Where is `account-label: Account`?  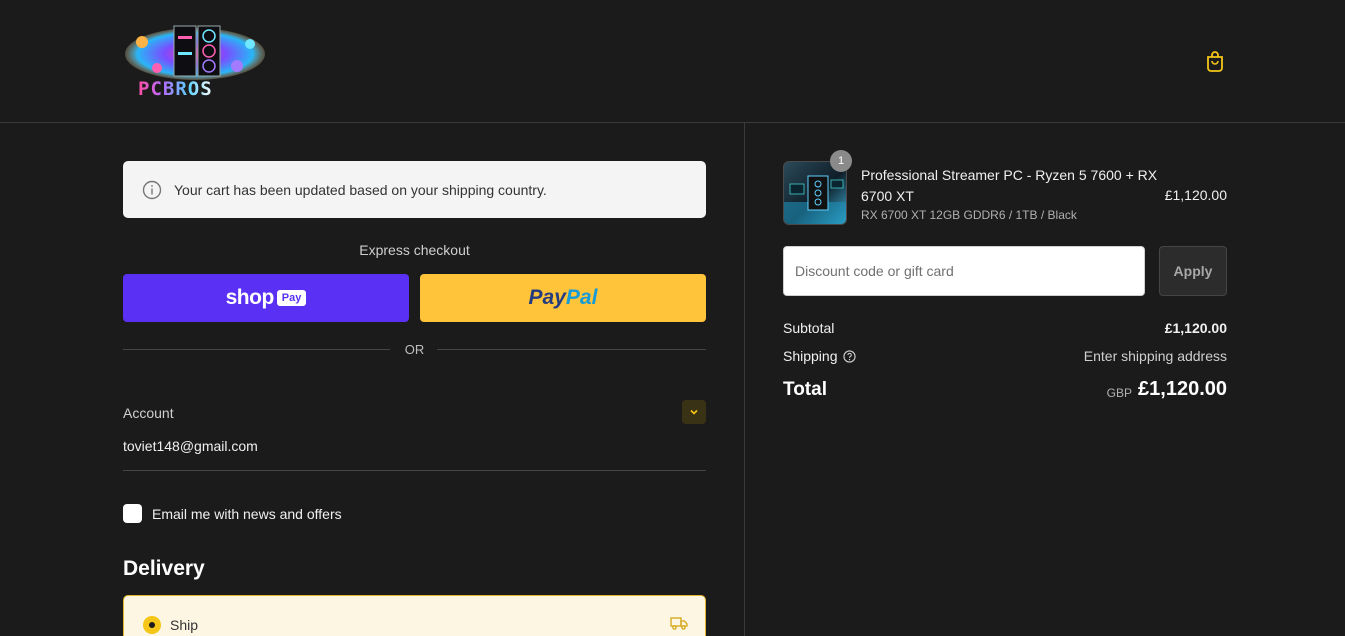
account-label: Account is located at coordinates (148, 413).